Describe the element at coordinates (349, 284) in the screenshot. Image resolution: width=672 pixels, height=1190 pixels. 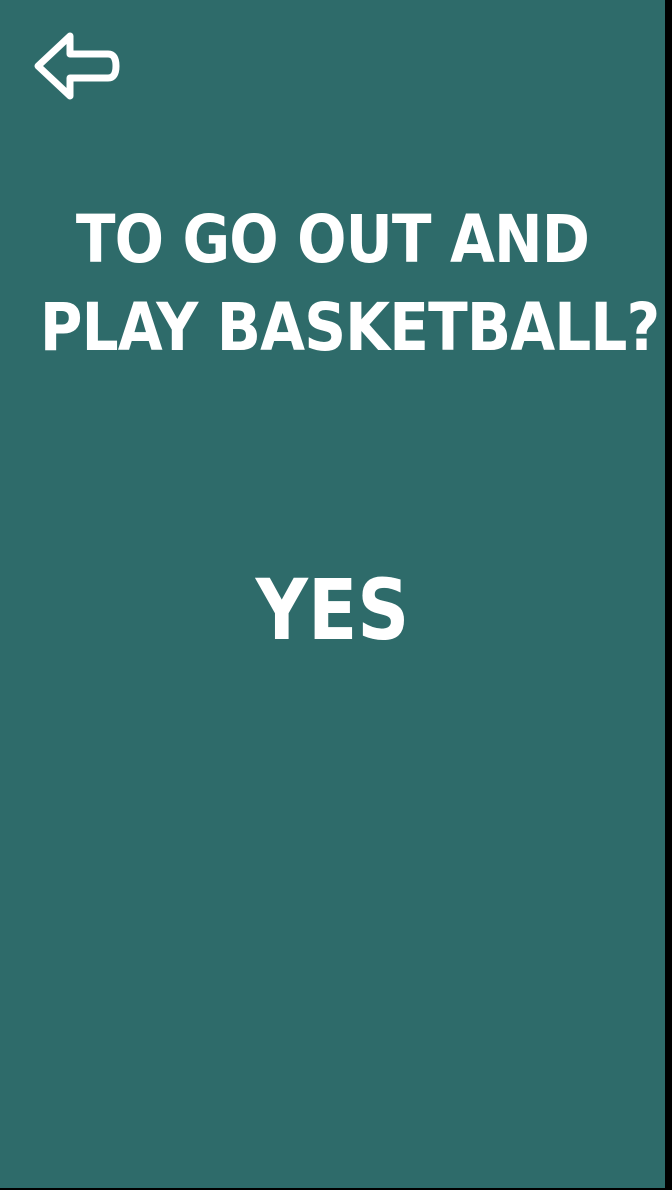
I see `question-text: TO GO OUT AND PLAY BASKETBALL?` at that location.